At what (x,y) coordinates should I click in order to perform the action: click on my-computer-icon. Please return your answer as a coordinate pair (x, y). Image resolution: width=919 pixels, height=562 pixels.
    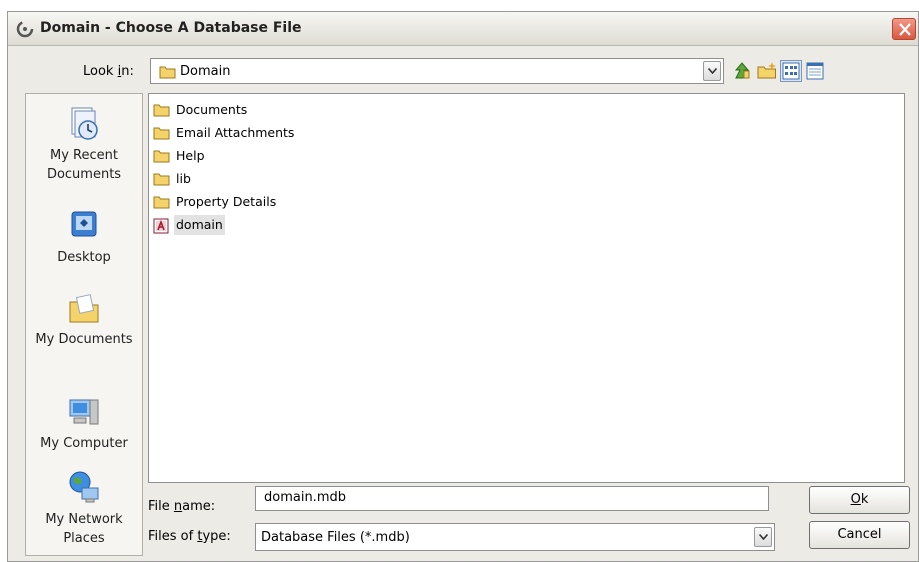
    Looking at the image, I should click on (84, 412).